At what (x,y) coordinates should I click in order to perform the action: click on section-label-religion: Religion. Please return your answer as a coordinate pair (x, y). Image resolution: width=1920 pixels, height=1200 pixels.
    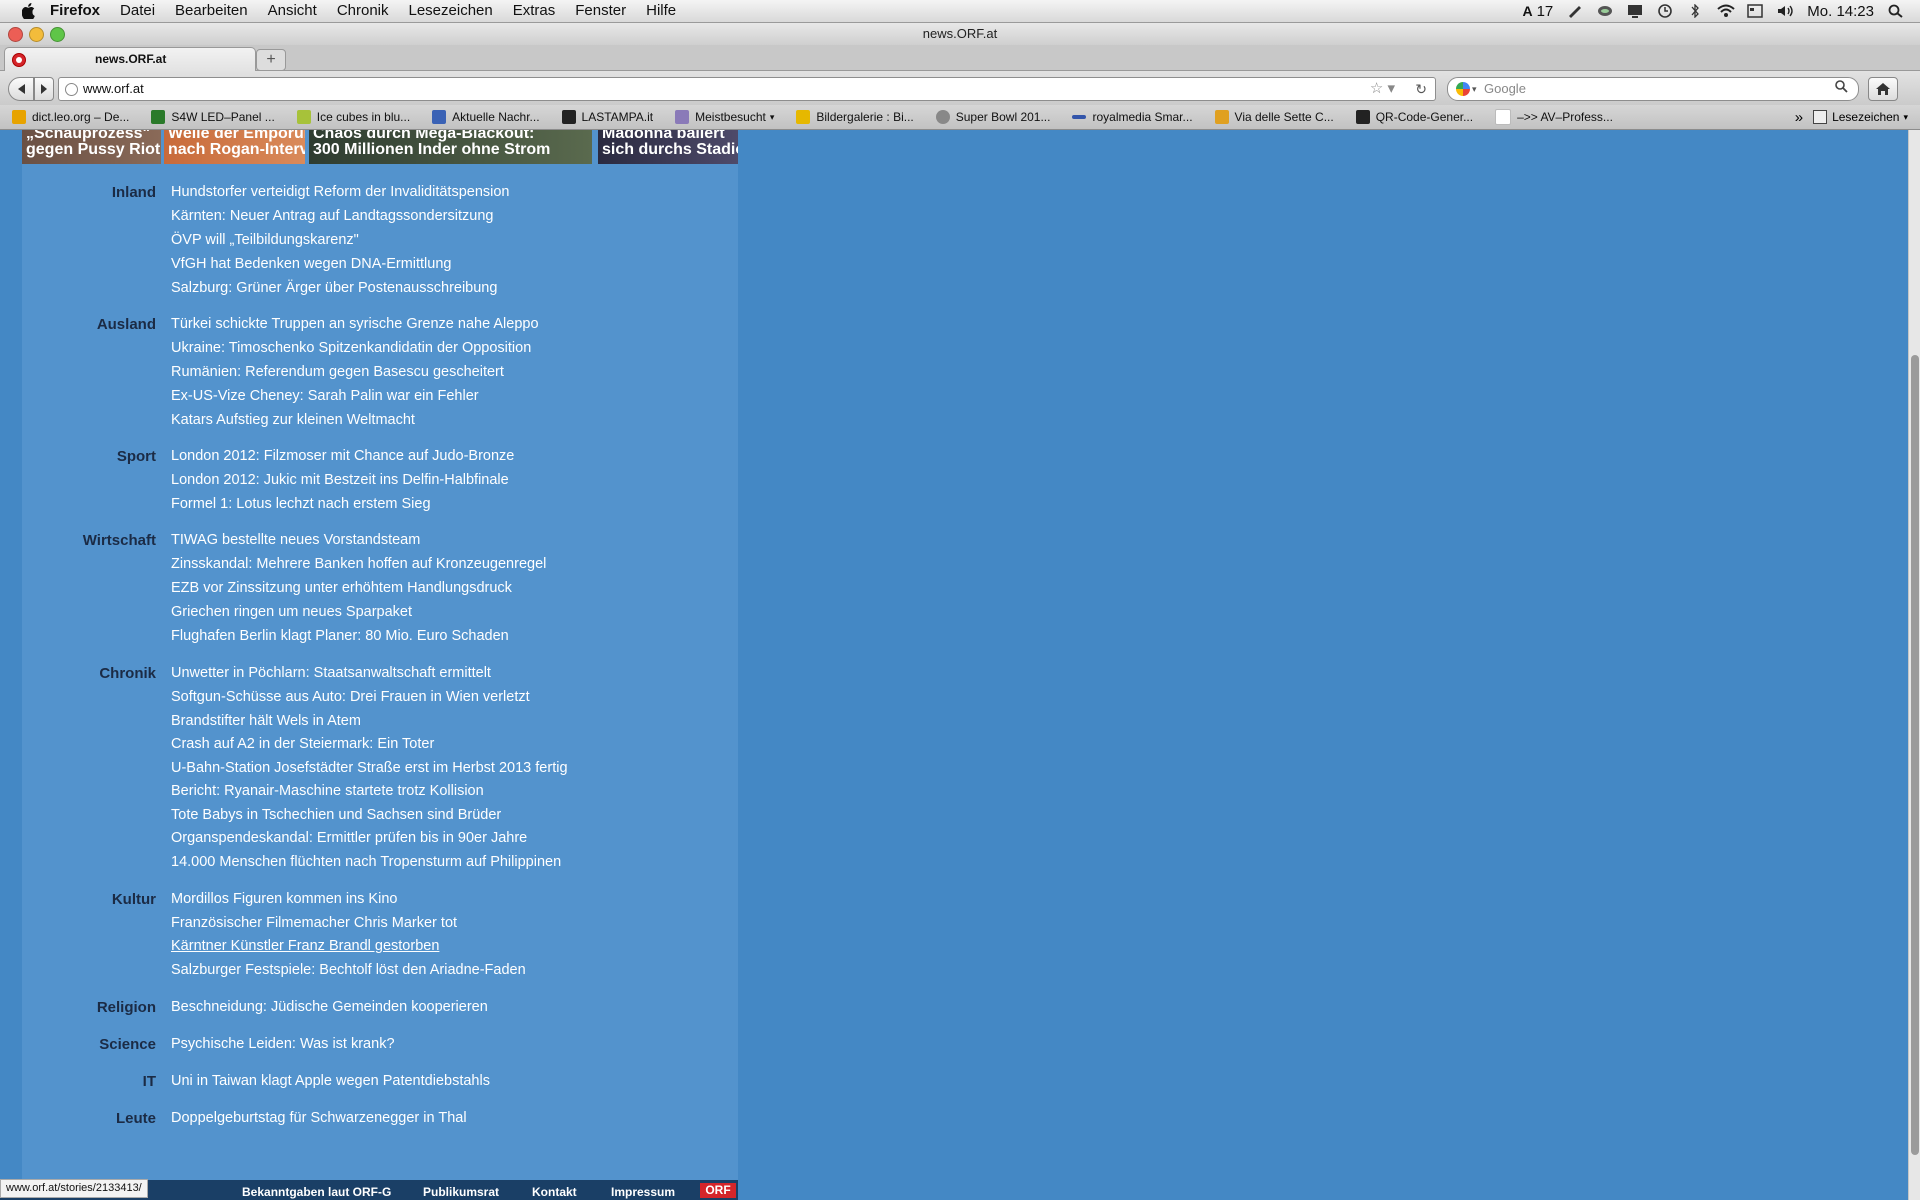
    Looking at the image, I should click on (126, 1007).